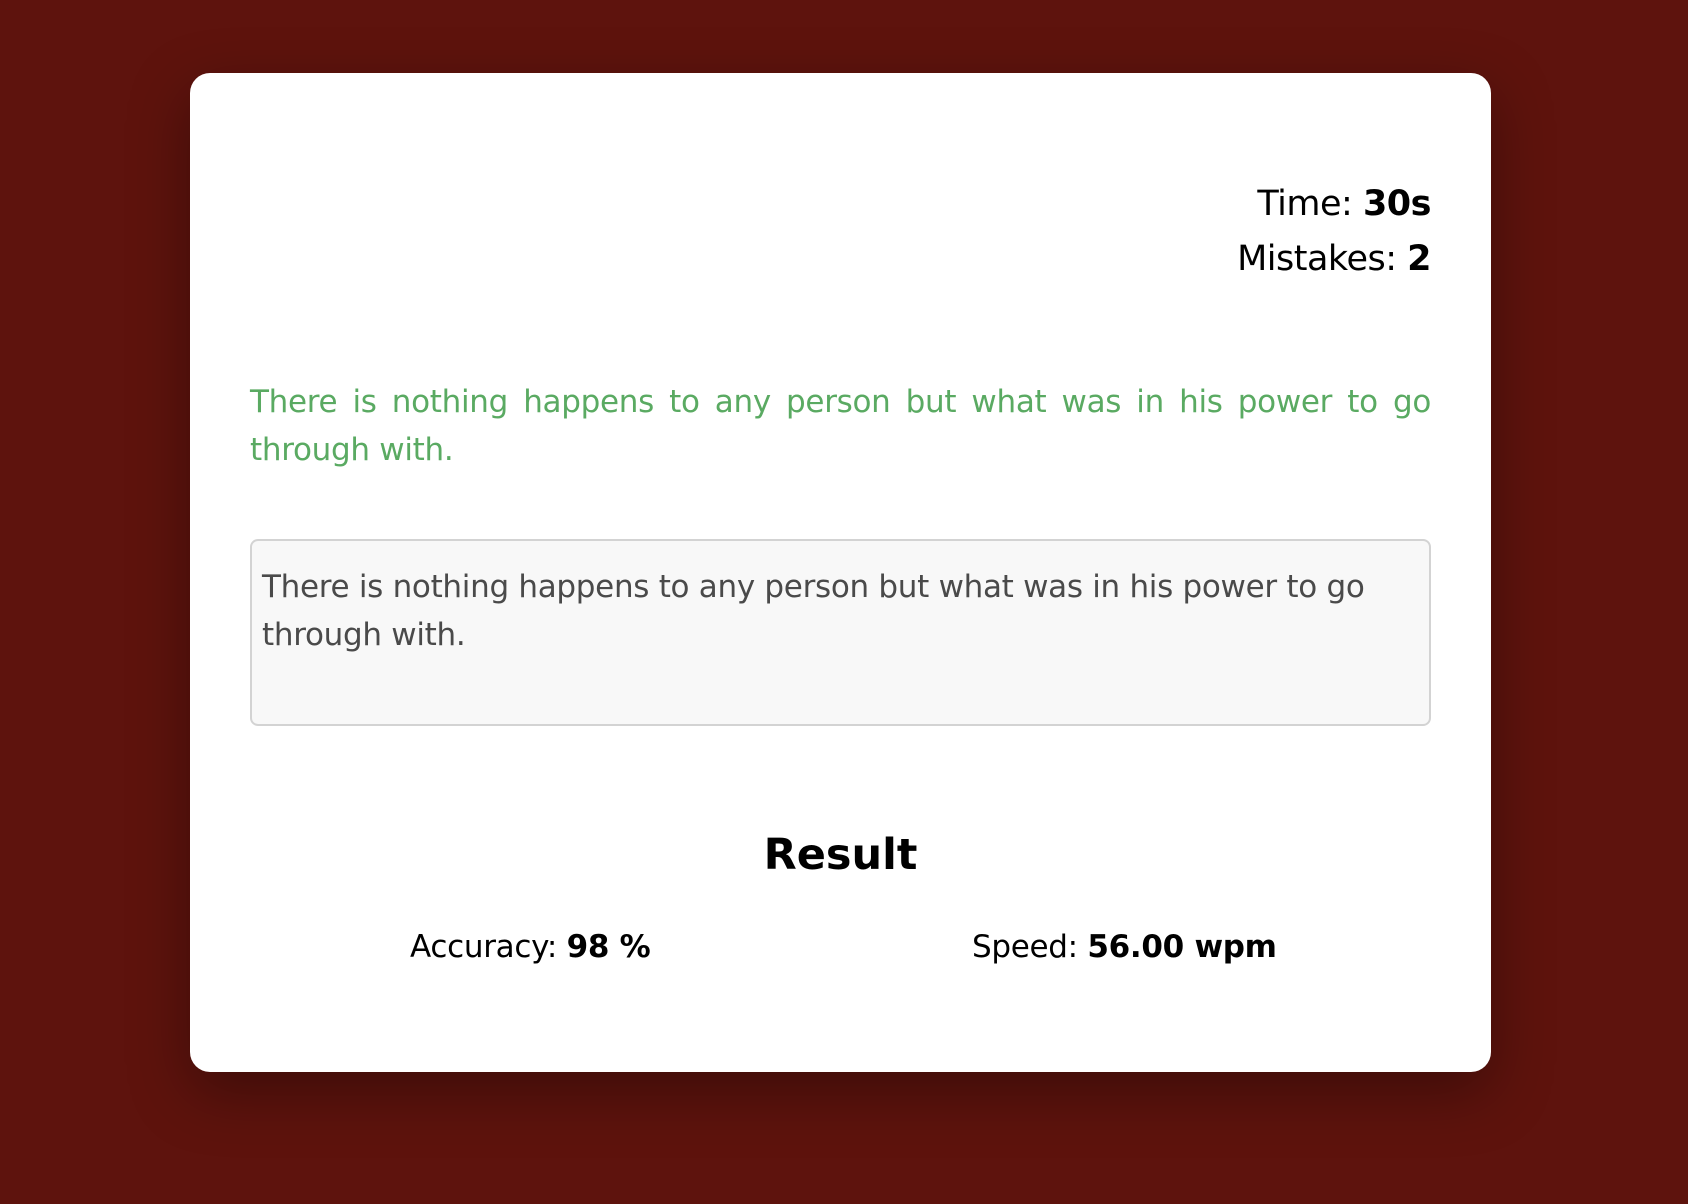 The width and height of the screenshot is (1688, 1204). I want to click on speed-value: 56.00 wpm, so click(1182, 947).